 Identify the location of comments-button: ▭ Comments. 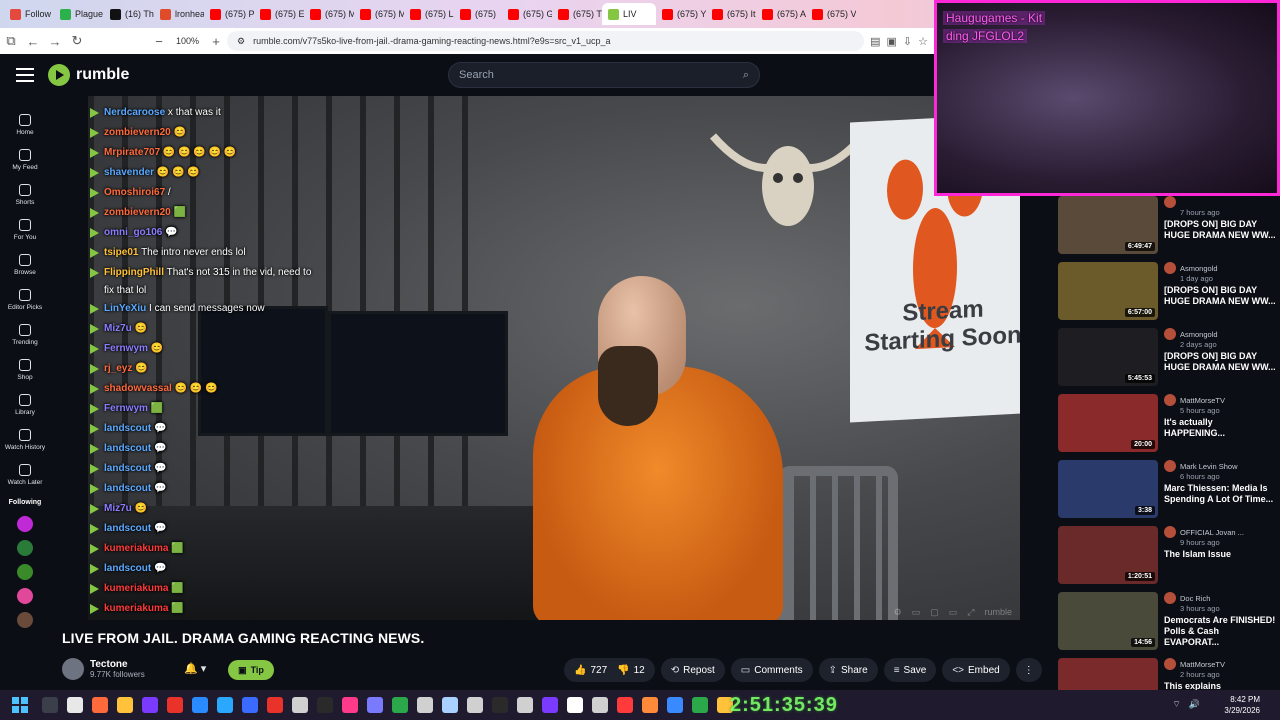
(771, 670).